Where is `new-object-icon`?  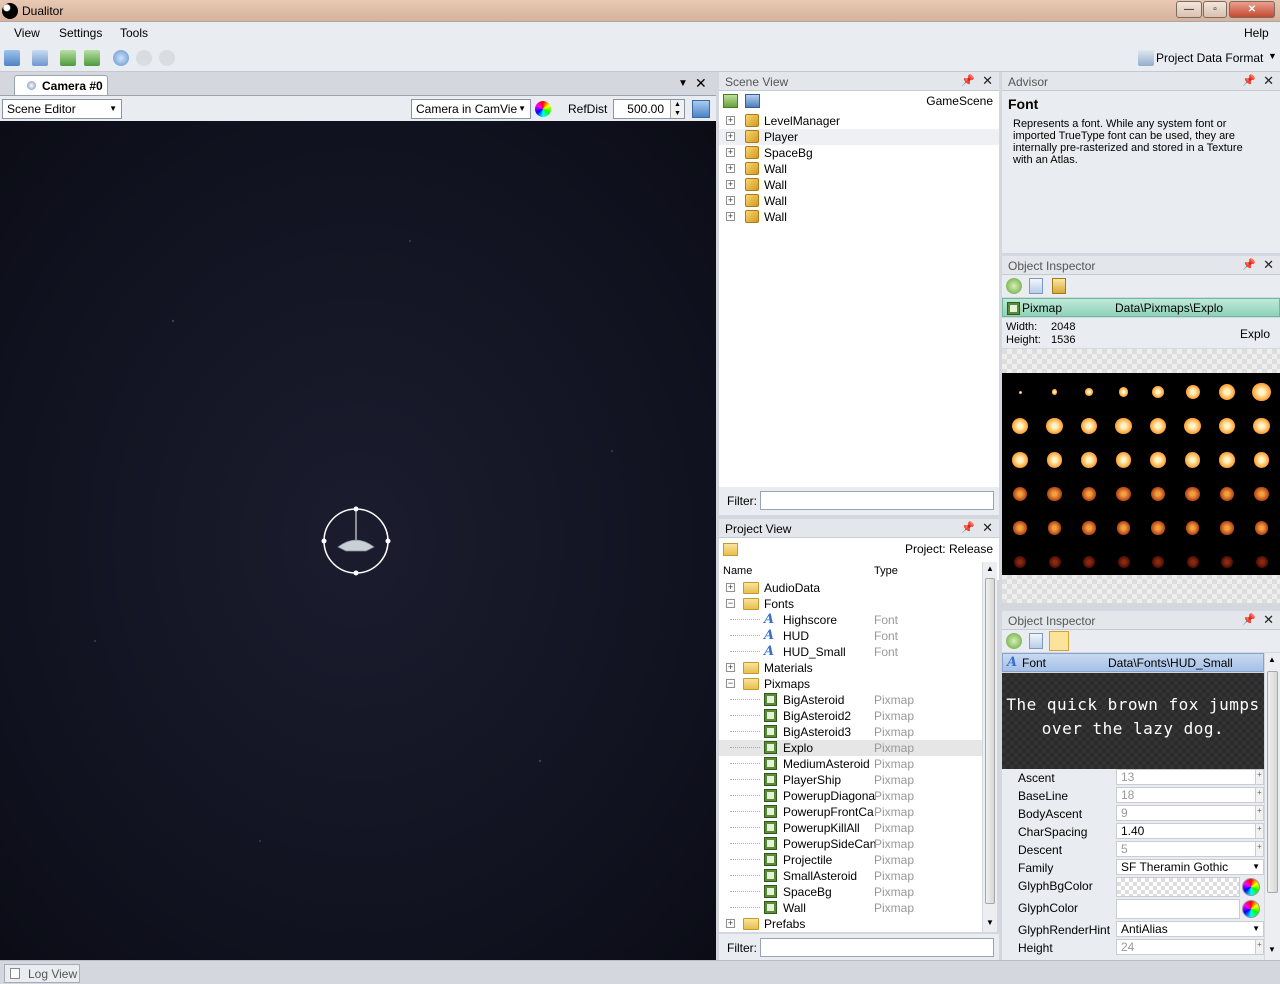 new-object-icon is located at coordinates (730, 101).